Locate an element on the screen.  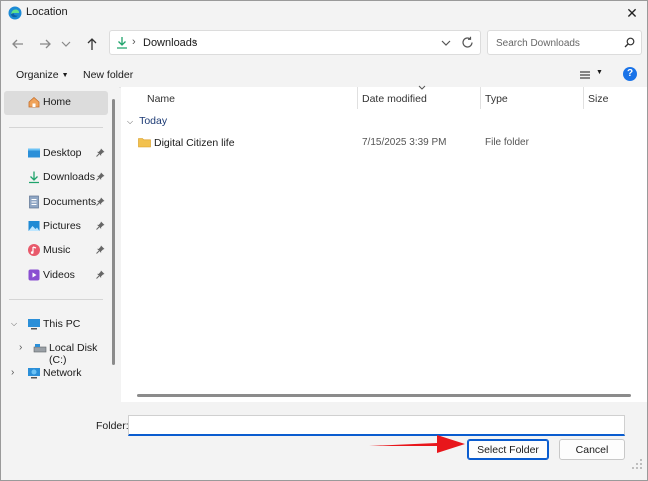
sidebar-item-local-disk: › Local Disk (C:) is located at coordinates (56, 351).